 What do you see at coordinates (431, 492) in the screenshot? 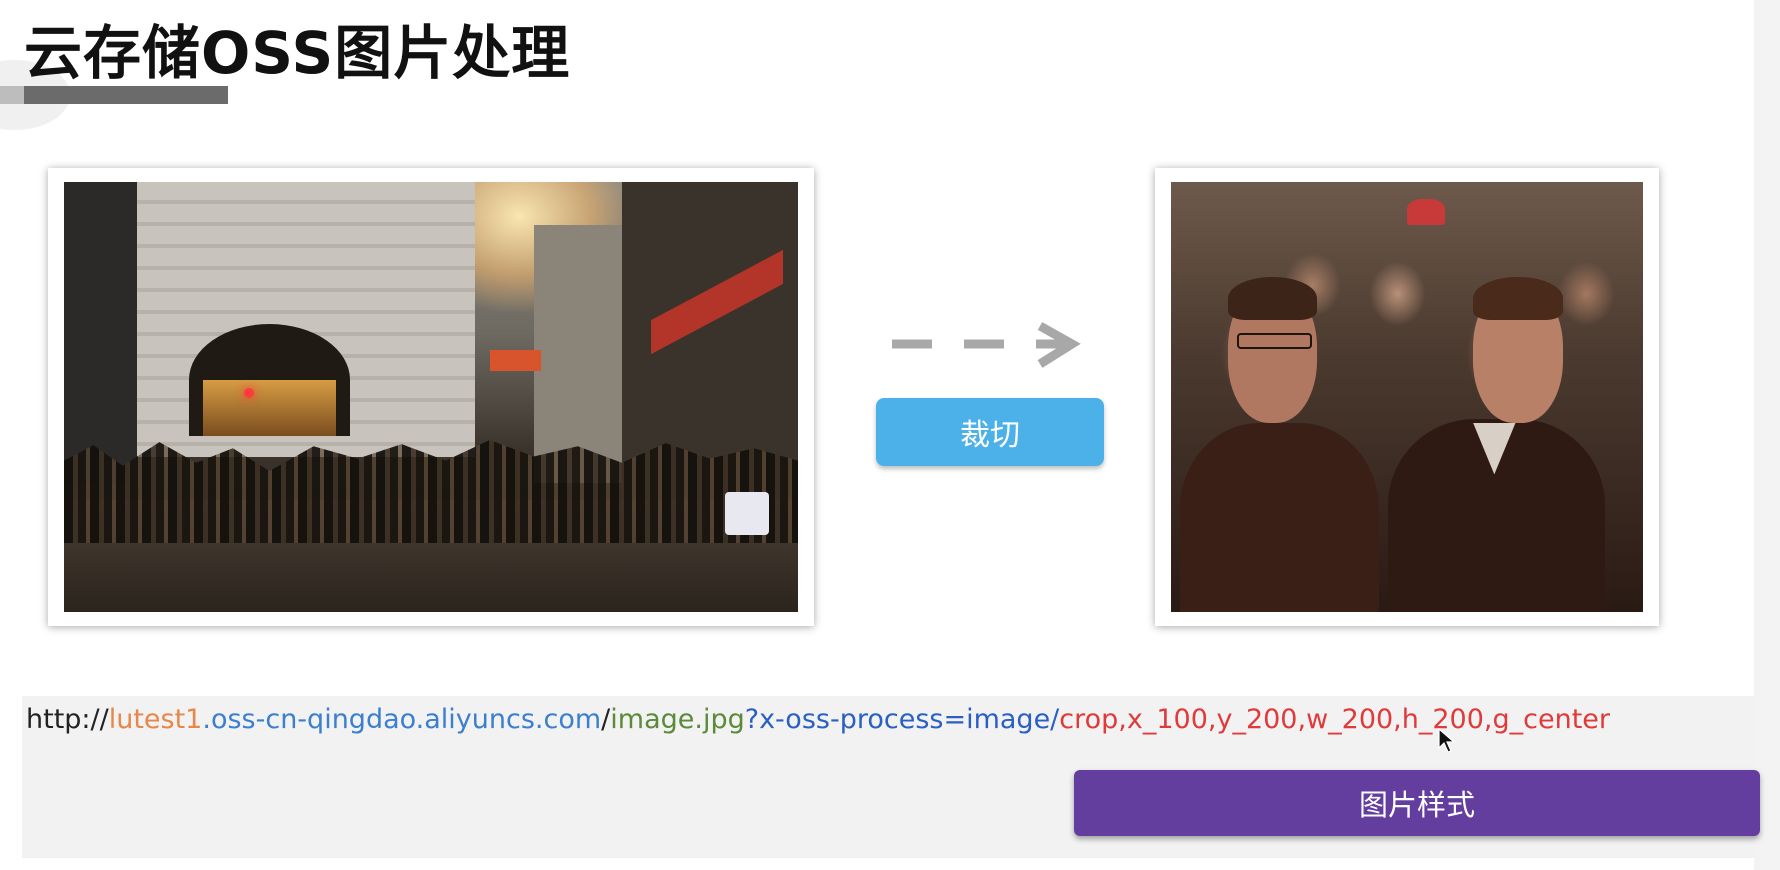
I see `photo-crowd` at bounding box center [431, 492].